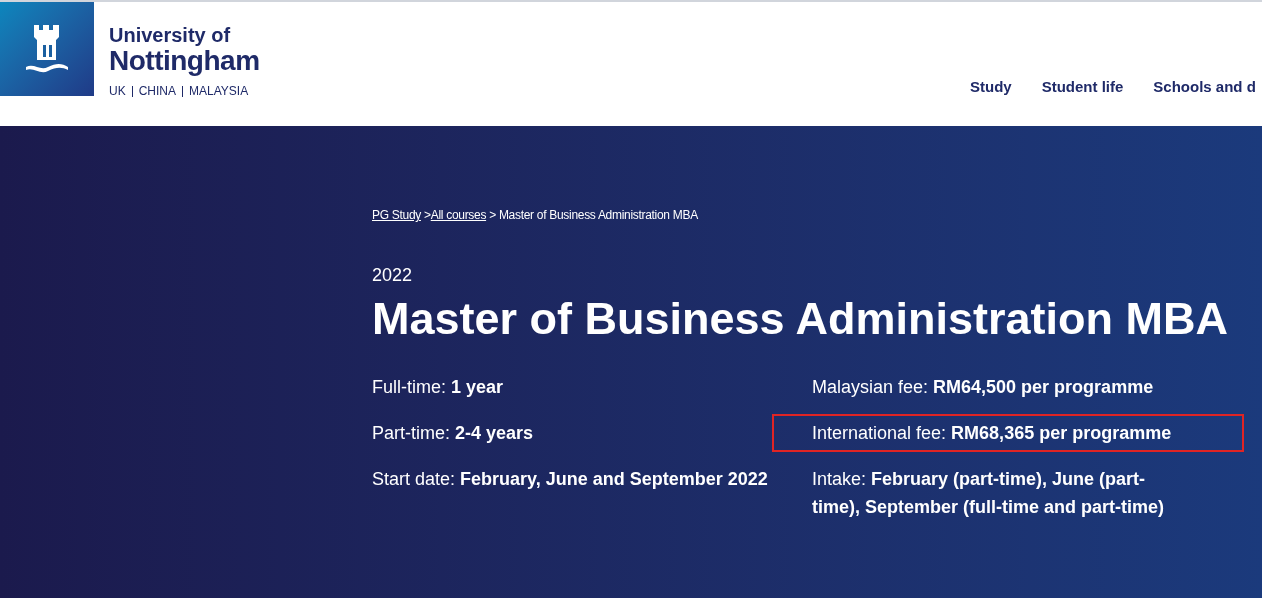 The height and width of the screenshot is (598, 1262). What do you see at coordinates (570, 479) in the screenshot?
I see `course-fact: Start date: February, June and September 2022` at bounding box center [570, 479].